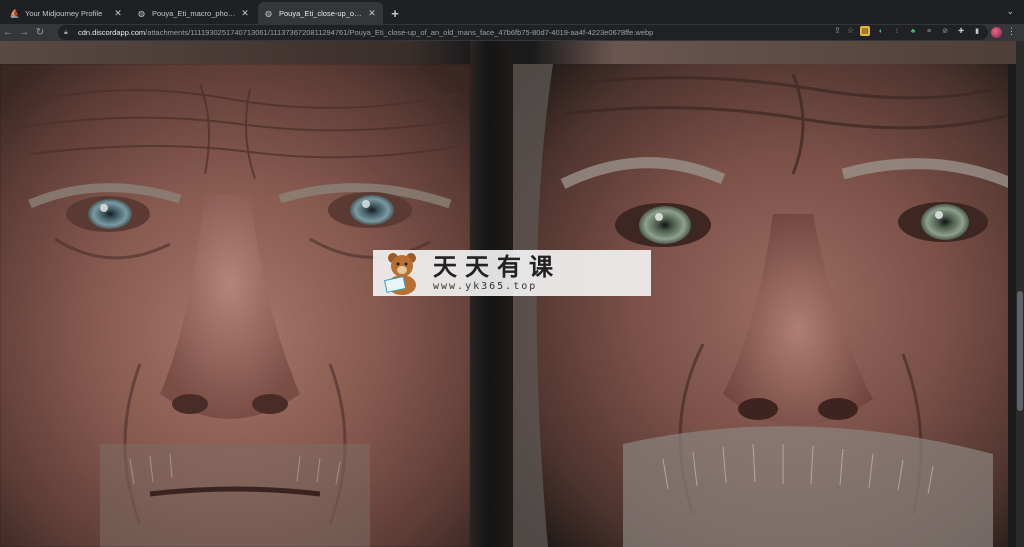 This screenshot has width=1024, height=547. What do you see at coordinates (837, 31) in the screenshot?
I see `share-icon: ⇪` at bounding box center [837, 31].